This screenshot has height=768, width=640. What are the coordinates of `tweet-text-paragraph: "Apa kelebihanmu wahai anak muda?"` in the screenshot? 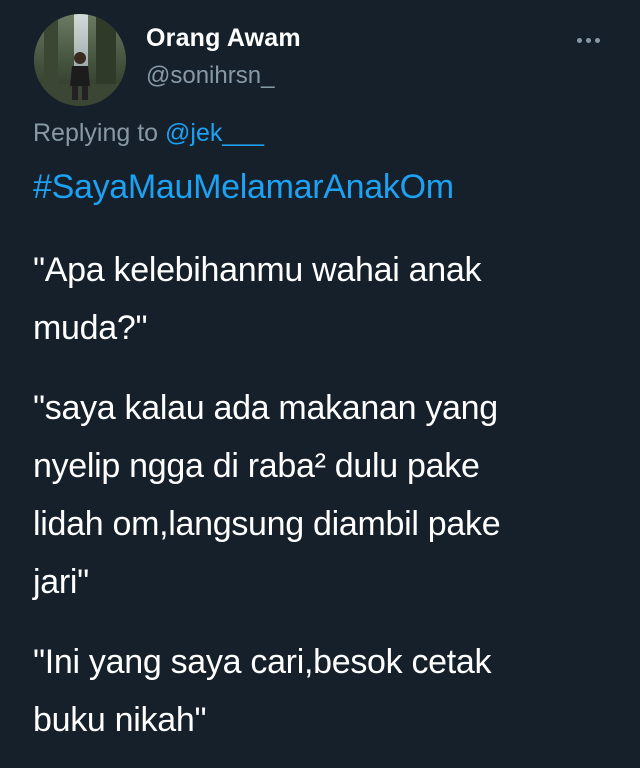 It's located at (257, 299).